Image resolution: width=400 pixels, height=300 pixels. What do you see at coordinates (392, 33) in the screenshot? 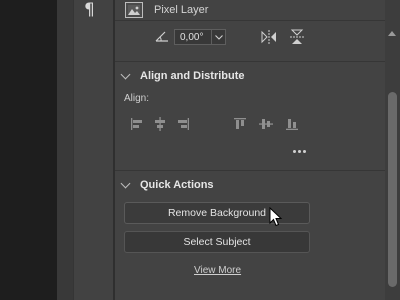
I see `scroll-up-arrow-icon` at bounding box center [392, 33].